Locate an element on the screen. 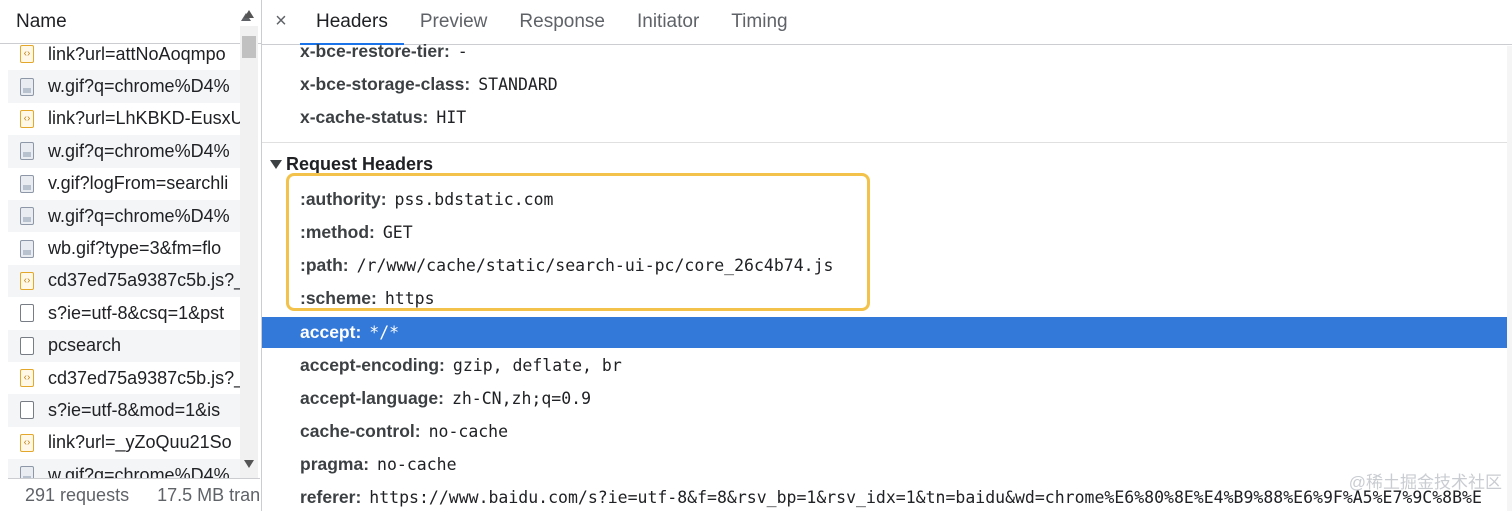 Image resolution: width=1512 pixels, height=511 pixels. tab-response: Response is located at coordinates (562, 22).